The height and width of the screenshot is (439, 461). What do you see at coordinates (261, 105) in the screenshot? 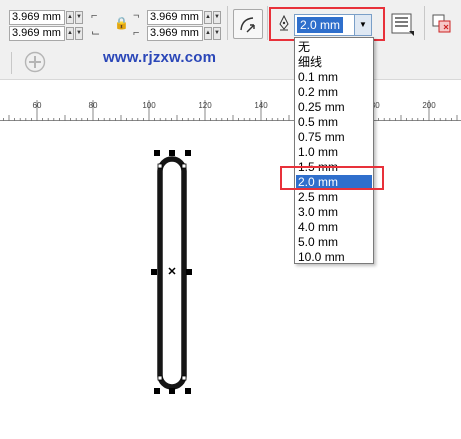
I see `ruler-label: 140` at bounding box center [261, 105].